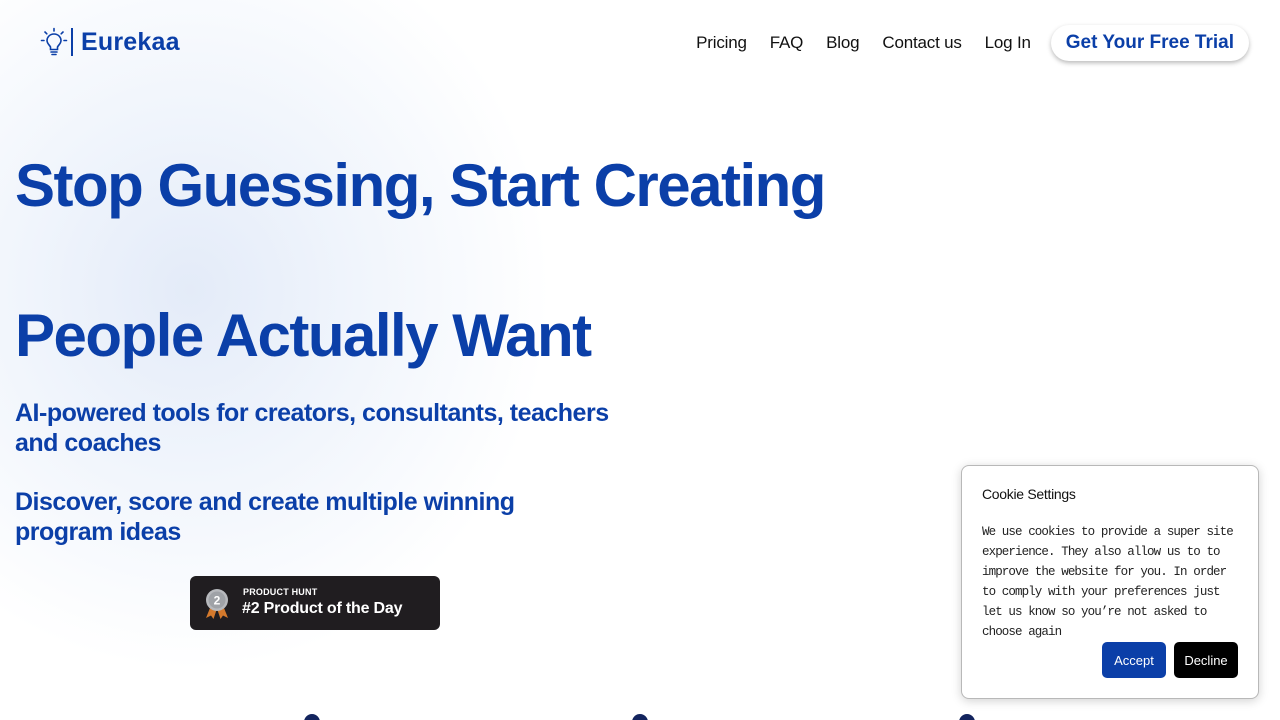 The width and height of the screenshot is (1280, 720). I want to click on nav-link-contact: Contact us, so click(921, 43).